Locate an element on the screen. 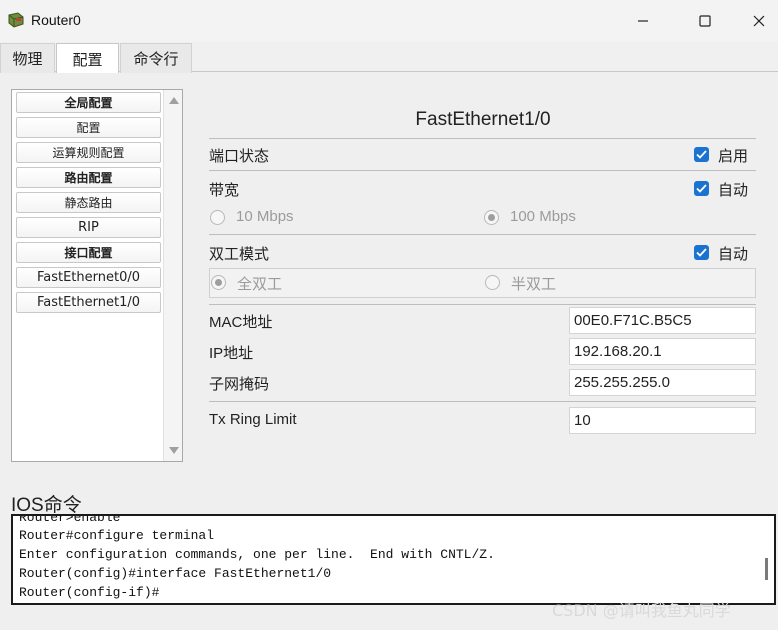 This screenshot has width=778, height=630. full-duplex-label: 全双工 is located at coordinates (260, 284).